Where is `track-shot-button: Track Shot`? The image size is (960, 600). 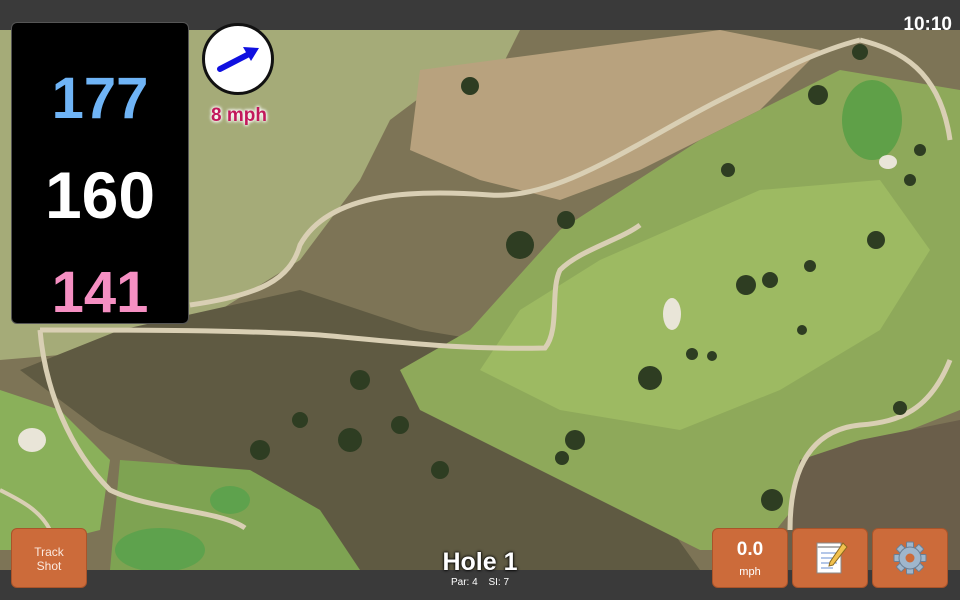 track-shot-button: Track Shot is located at coordinates (49, 558).